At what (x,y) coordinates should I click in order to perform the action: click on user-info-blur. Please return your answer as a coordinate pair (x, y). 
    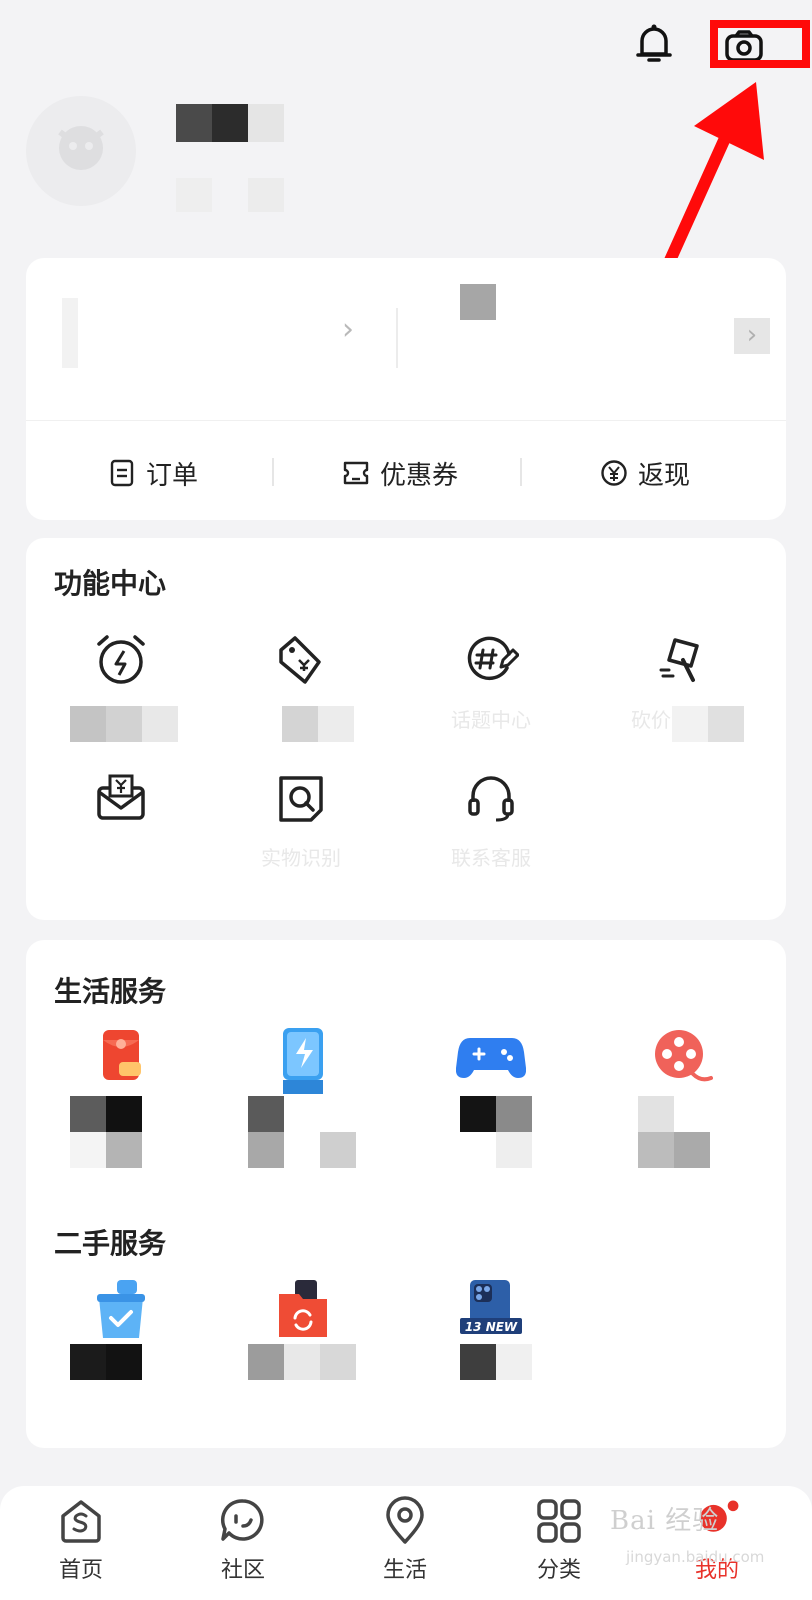
    Looking at the image, I should click on (231, 195).